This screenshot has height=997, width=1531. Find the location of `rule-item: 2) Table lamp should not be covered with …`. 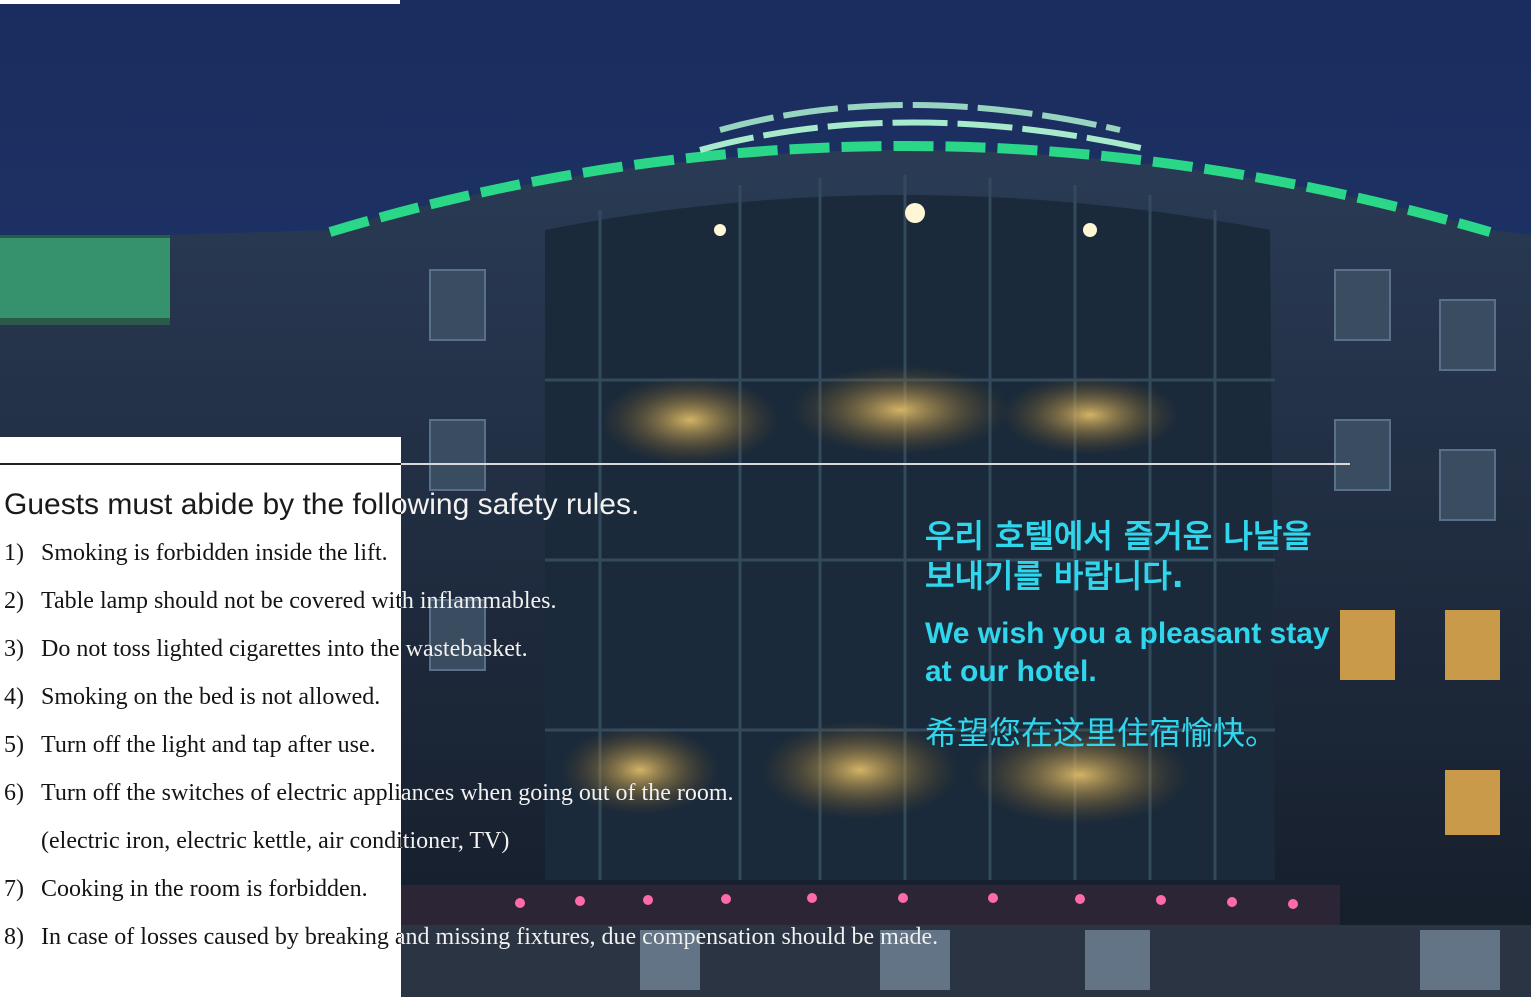

rule-item: 2) Table lamp should not be covered with … is located at coordinates (280, 601).